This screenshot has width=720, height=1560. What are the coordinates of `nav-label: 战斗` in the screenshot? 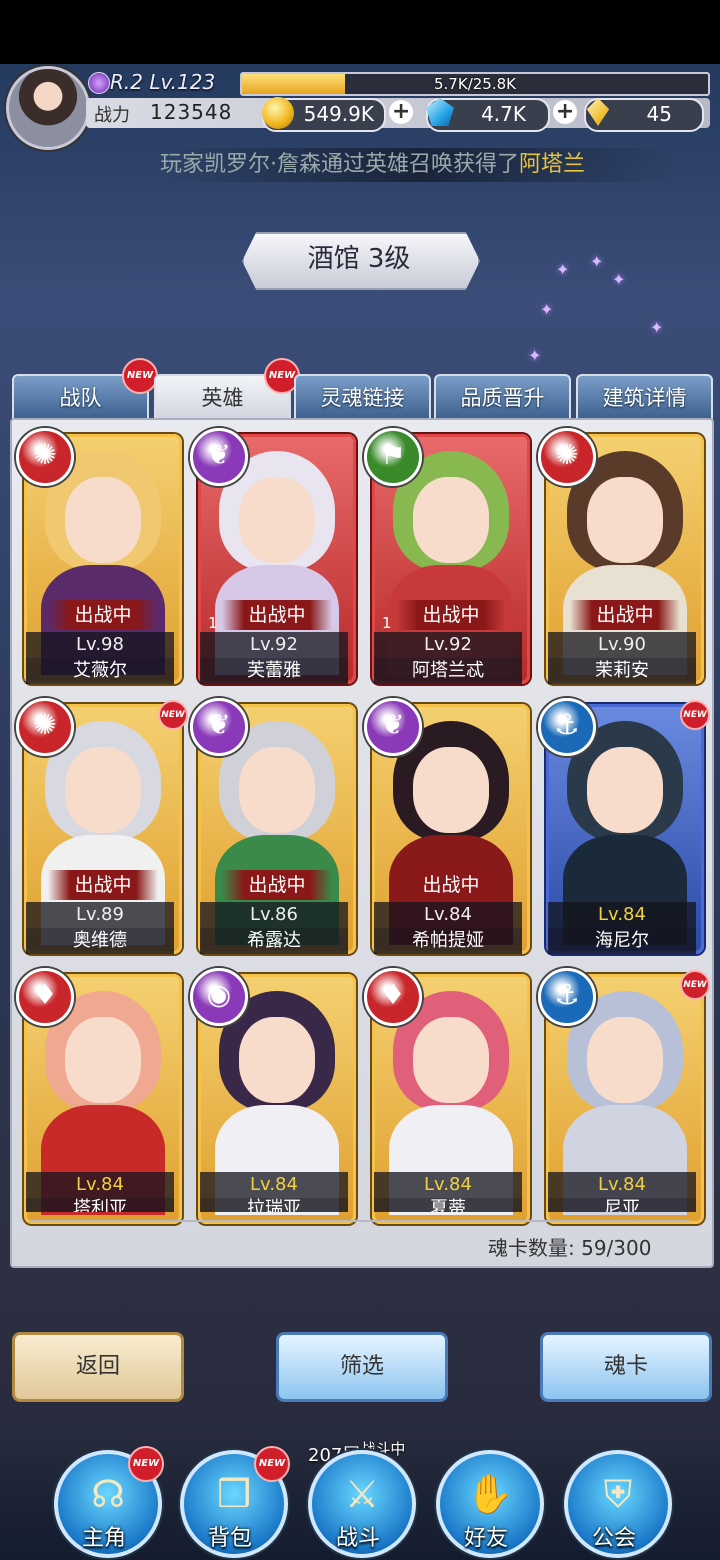 It's located at (357, 1538).